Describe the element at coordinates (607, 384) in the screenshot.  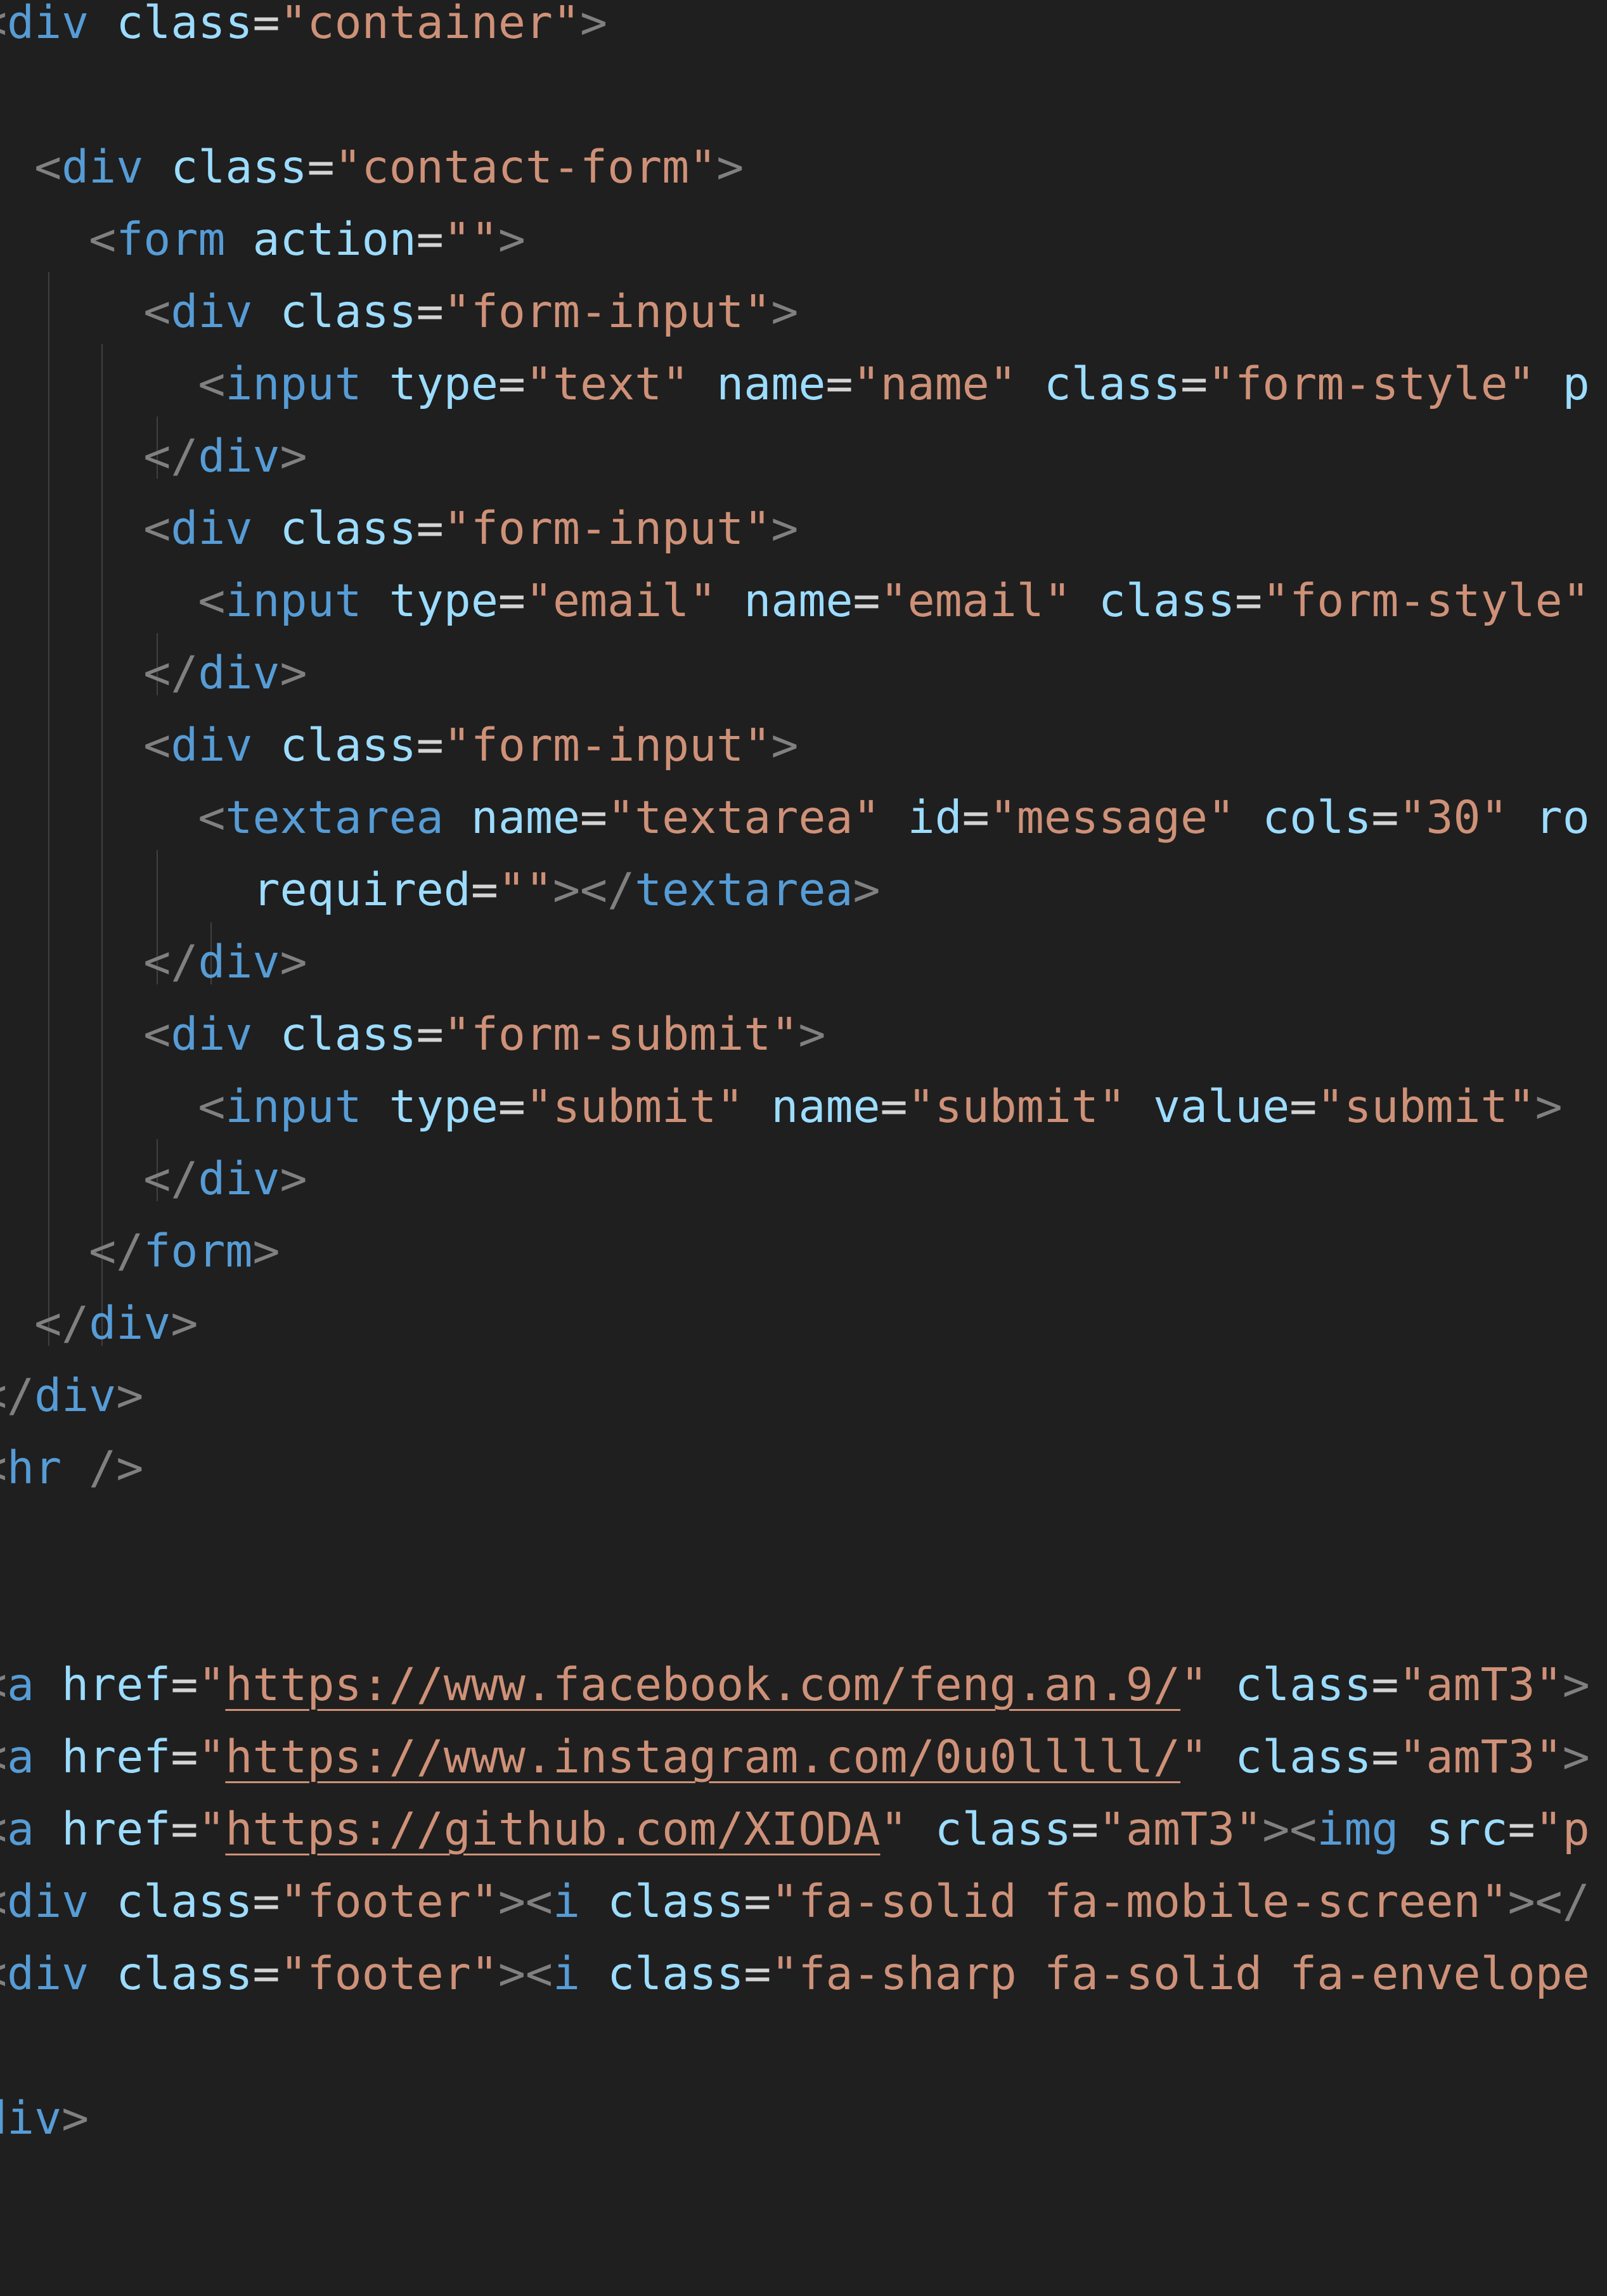
I see `code-token: "text"` at that location.